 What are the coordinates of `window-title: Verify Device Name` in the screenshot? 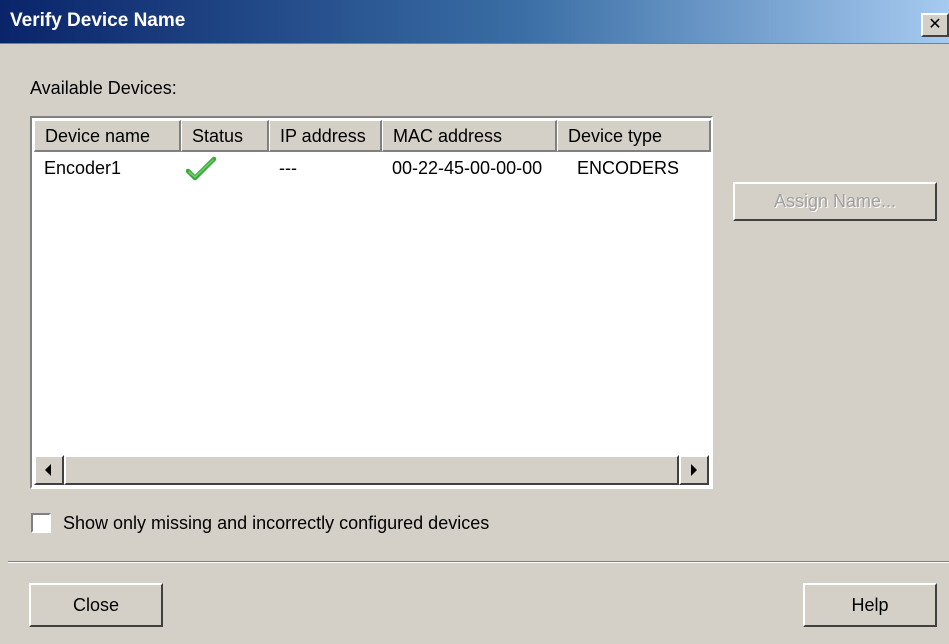 It's located at (98, 20).